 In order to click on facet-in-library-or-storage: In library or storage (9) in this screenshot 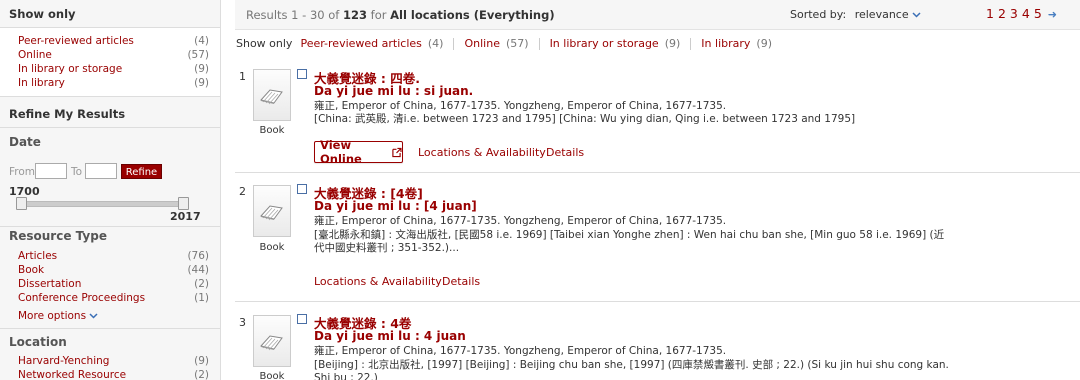, I will do `click(113, 69)`.